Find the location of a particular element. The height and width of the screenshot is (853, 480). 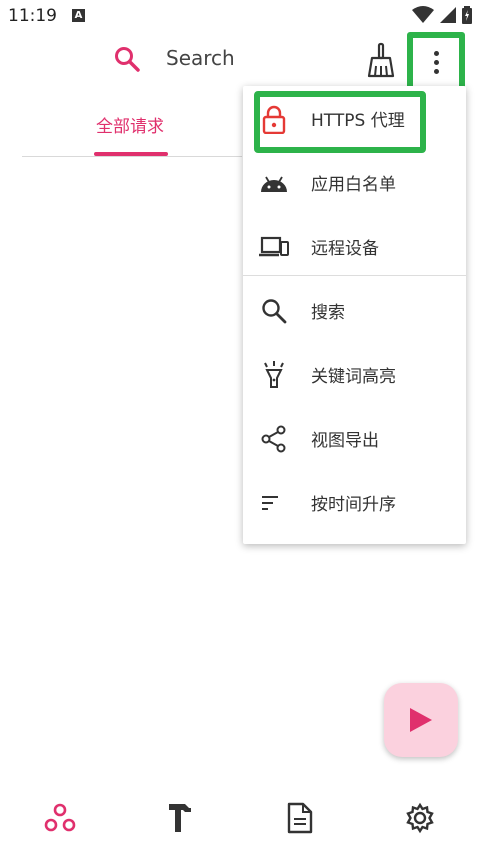

status-bar: 11:19 A is located at coordinates (240, 17).